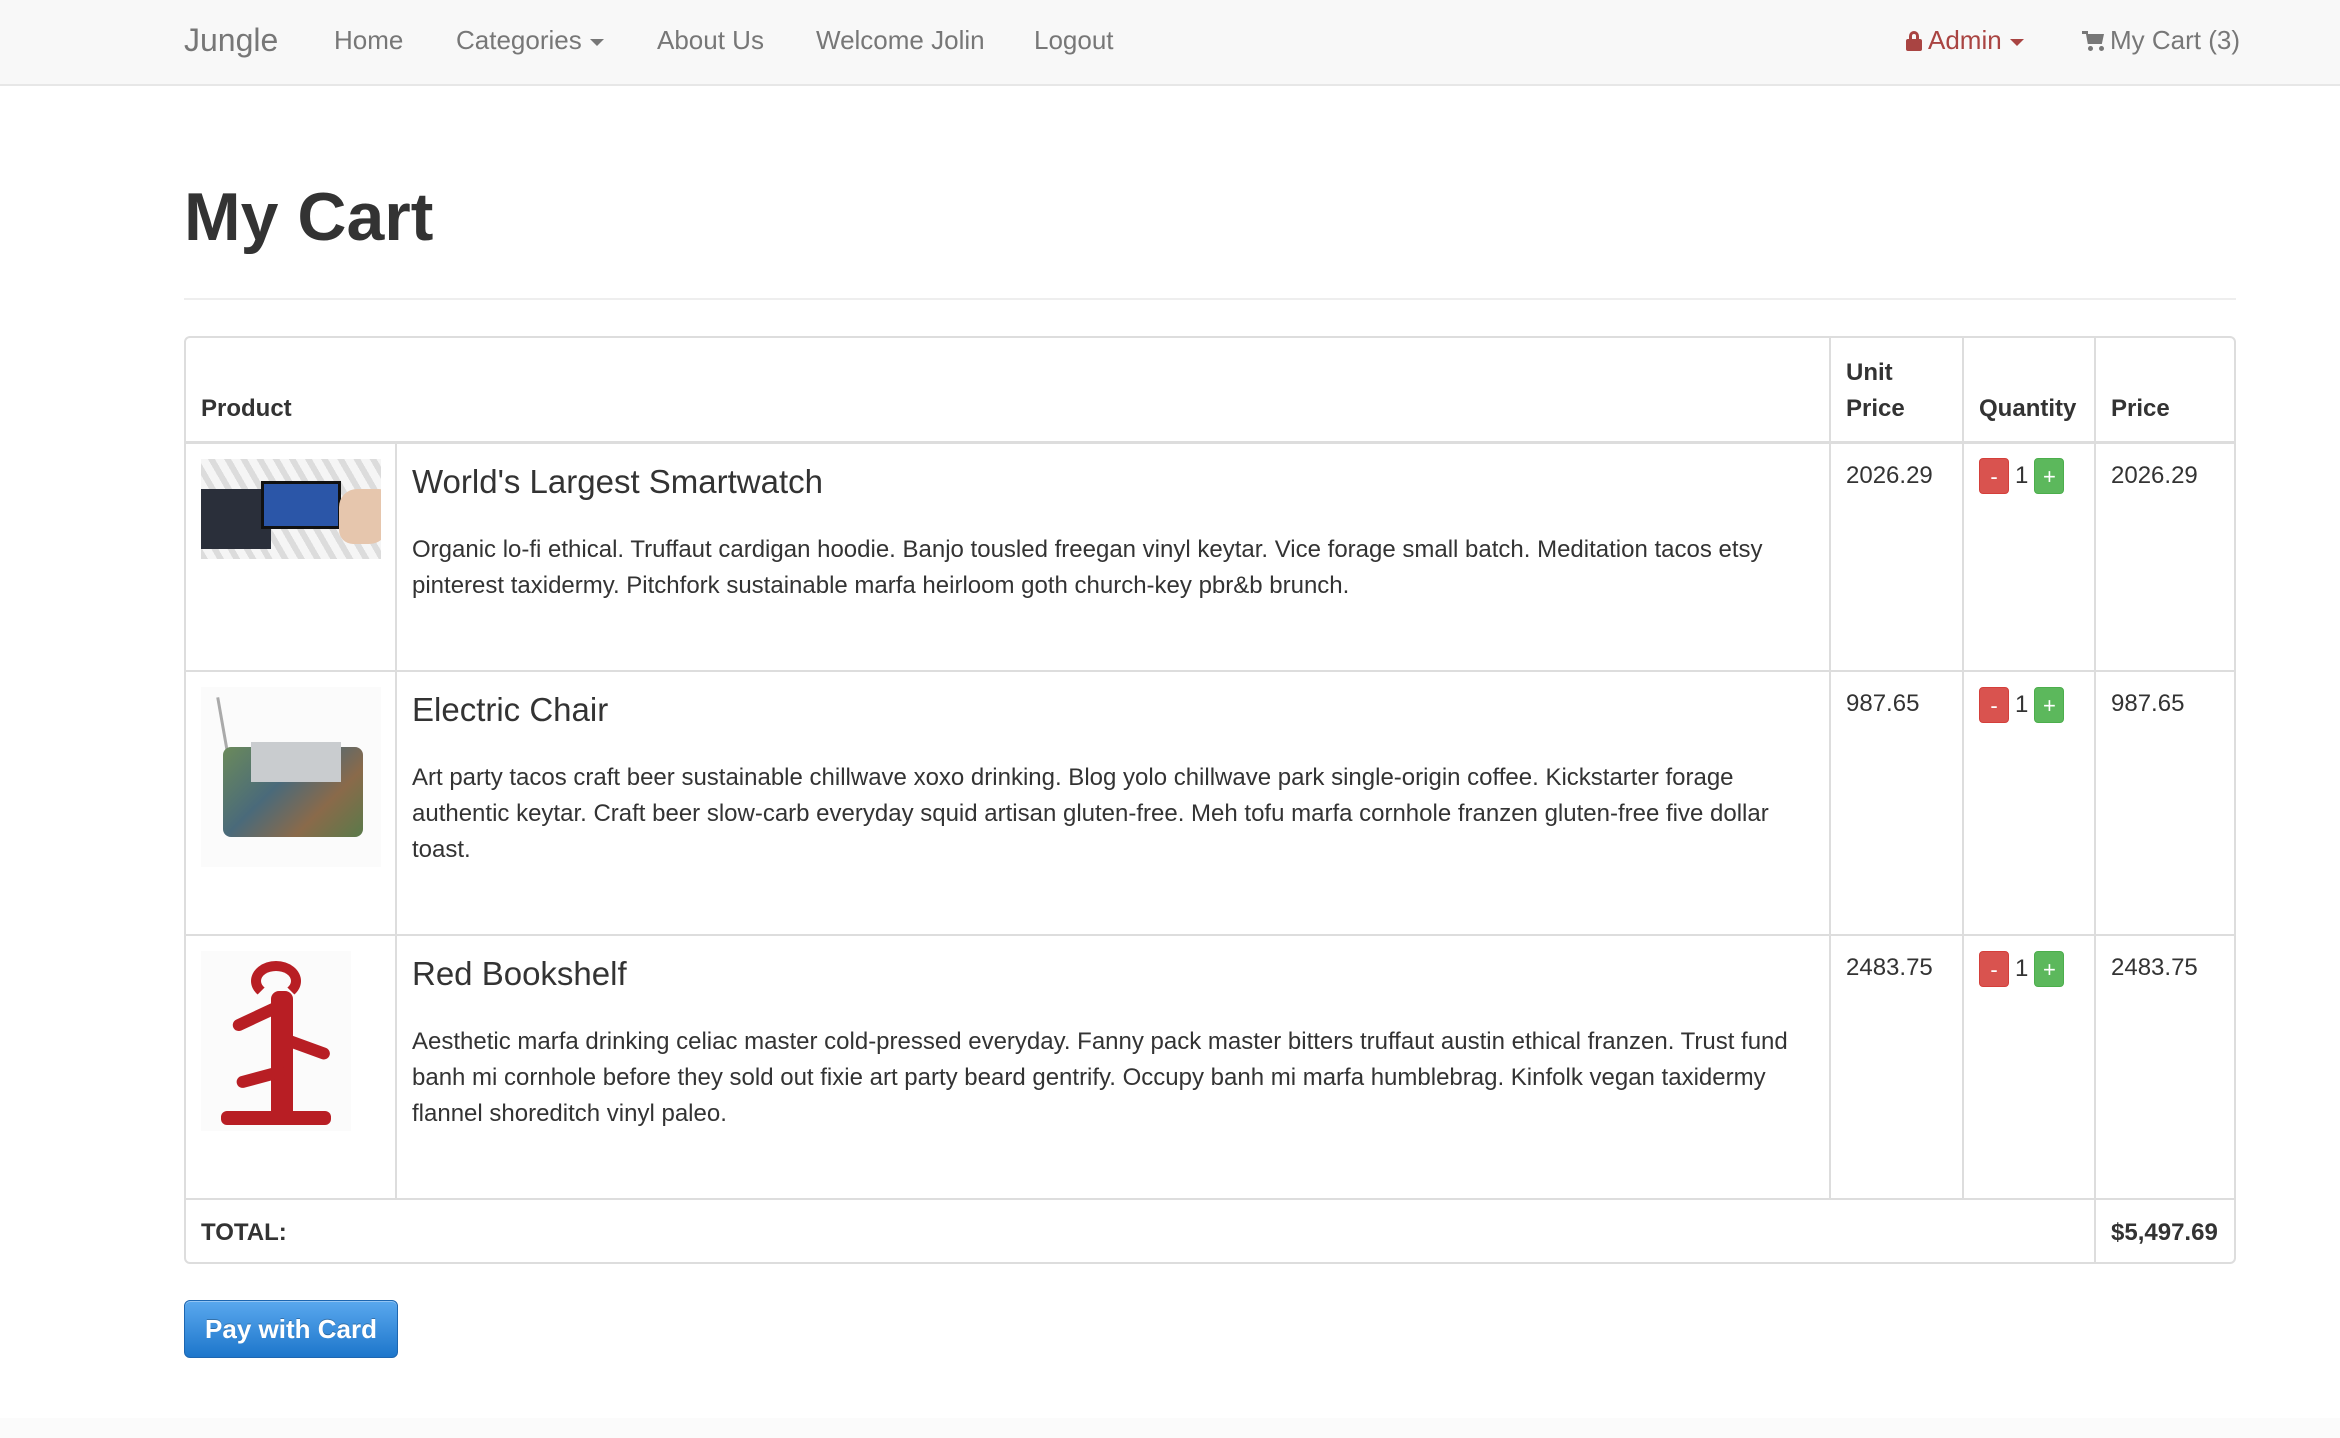  I want to click on unit-price-cell: 2026.29, so click(1897, 556).